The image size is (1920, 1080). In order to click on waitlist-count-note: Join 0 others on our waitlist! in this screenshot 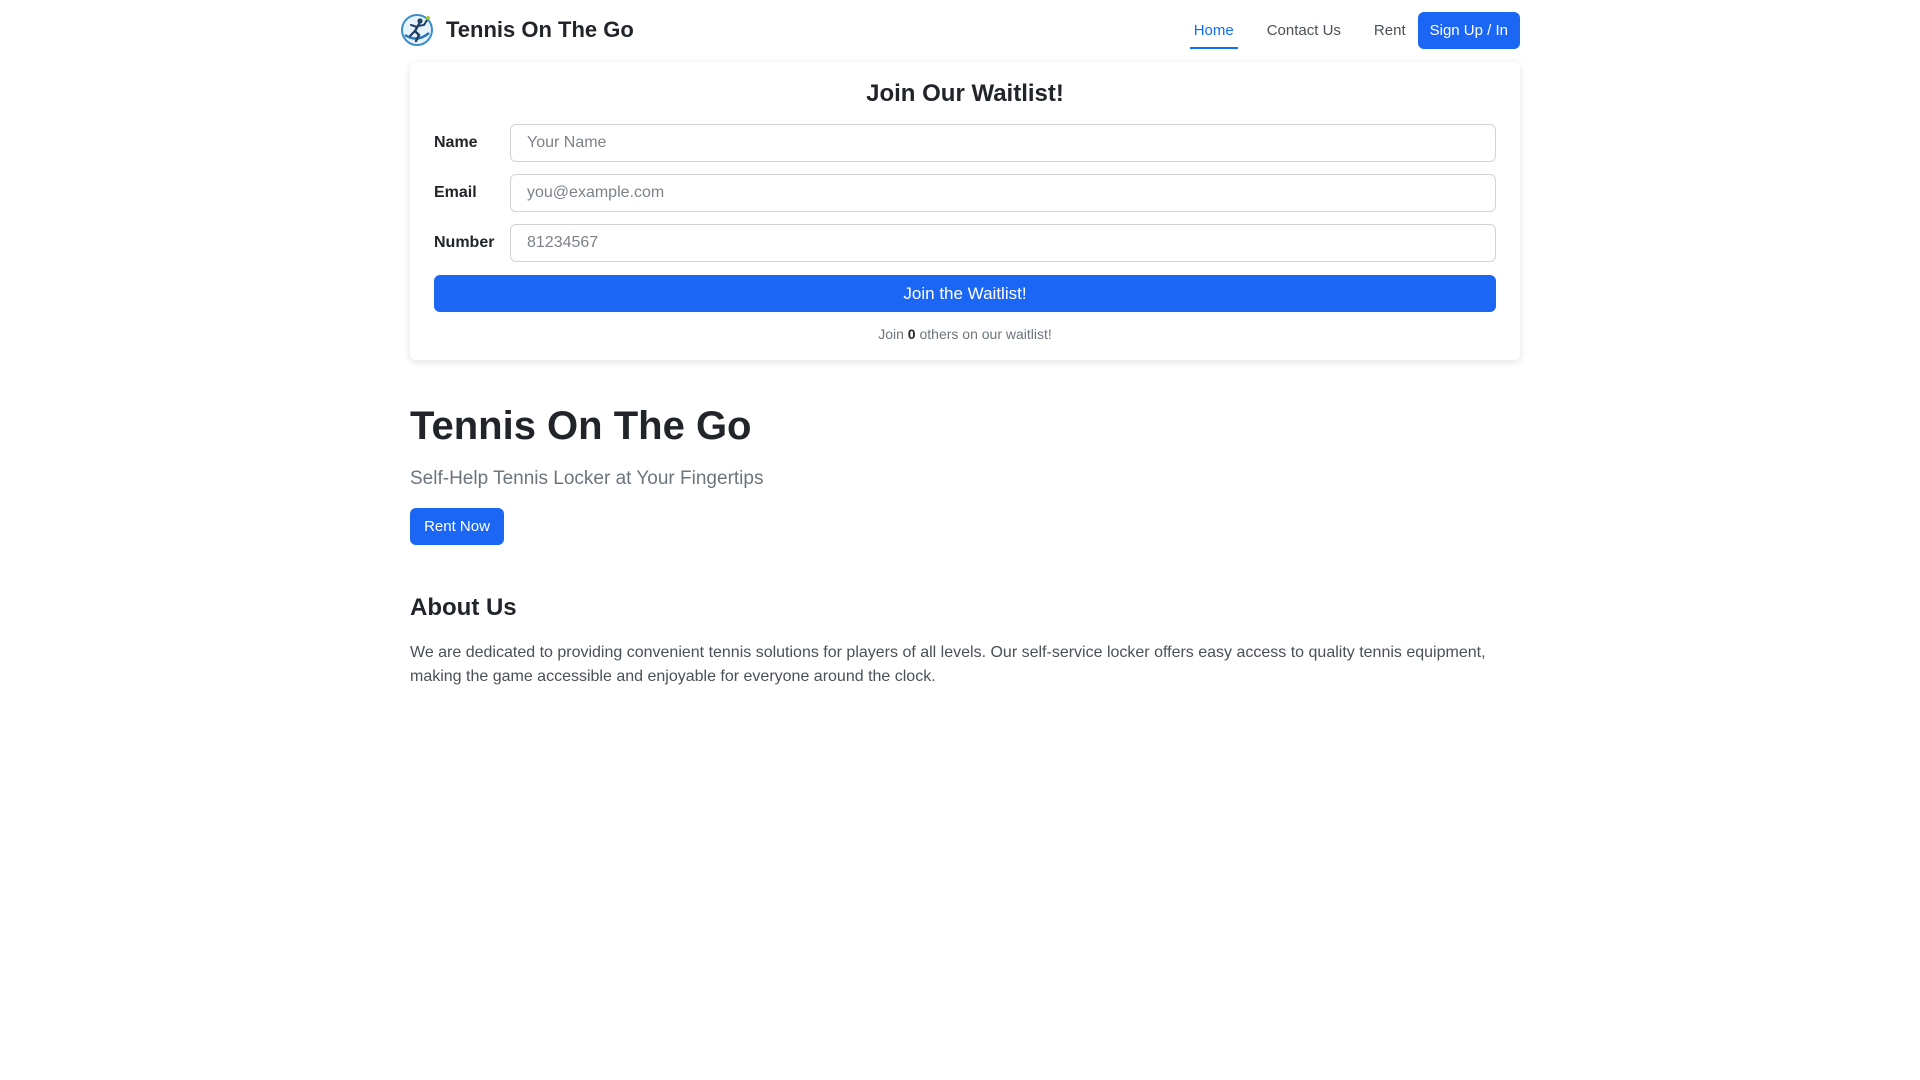, I will do `click(965, 334)`.